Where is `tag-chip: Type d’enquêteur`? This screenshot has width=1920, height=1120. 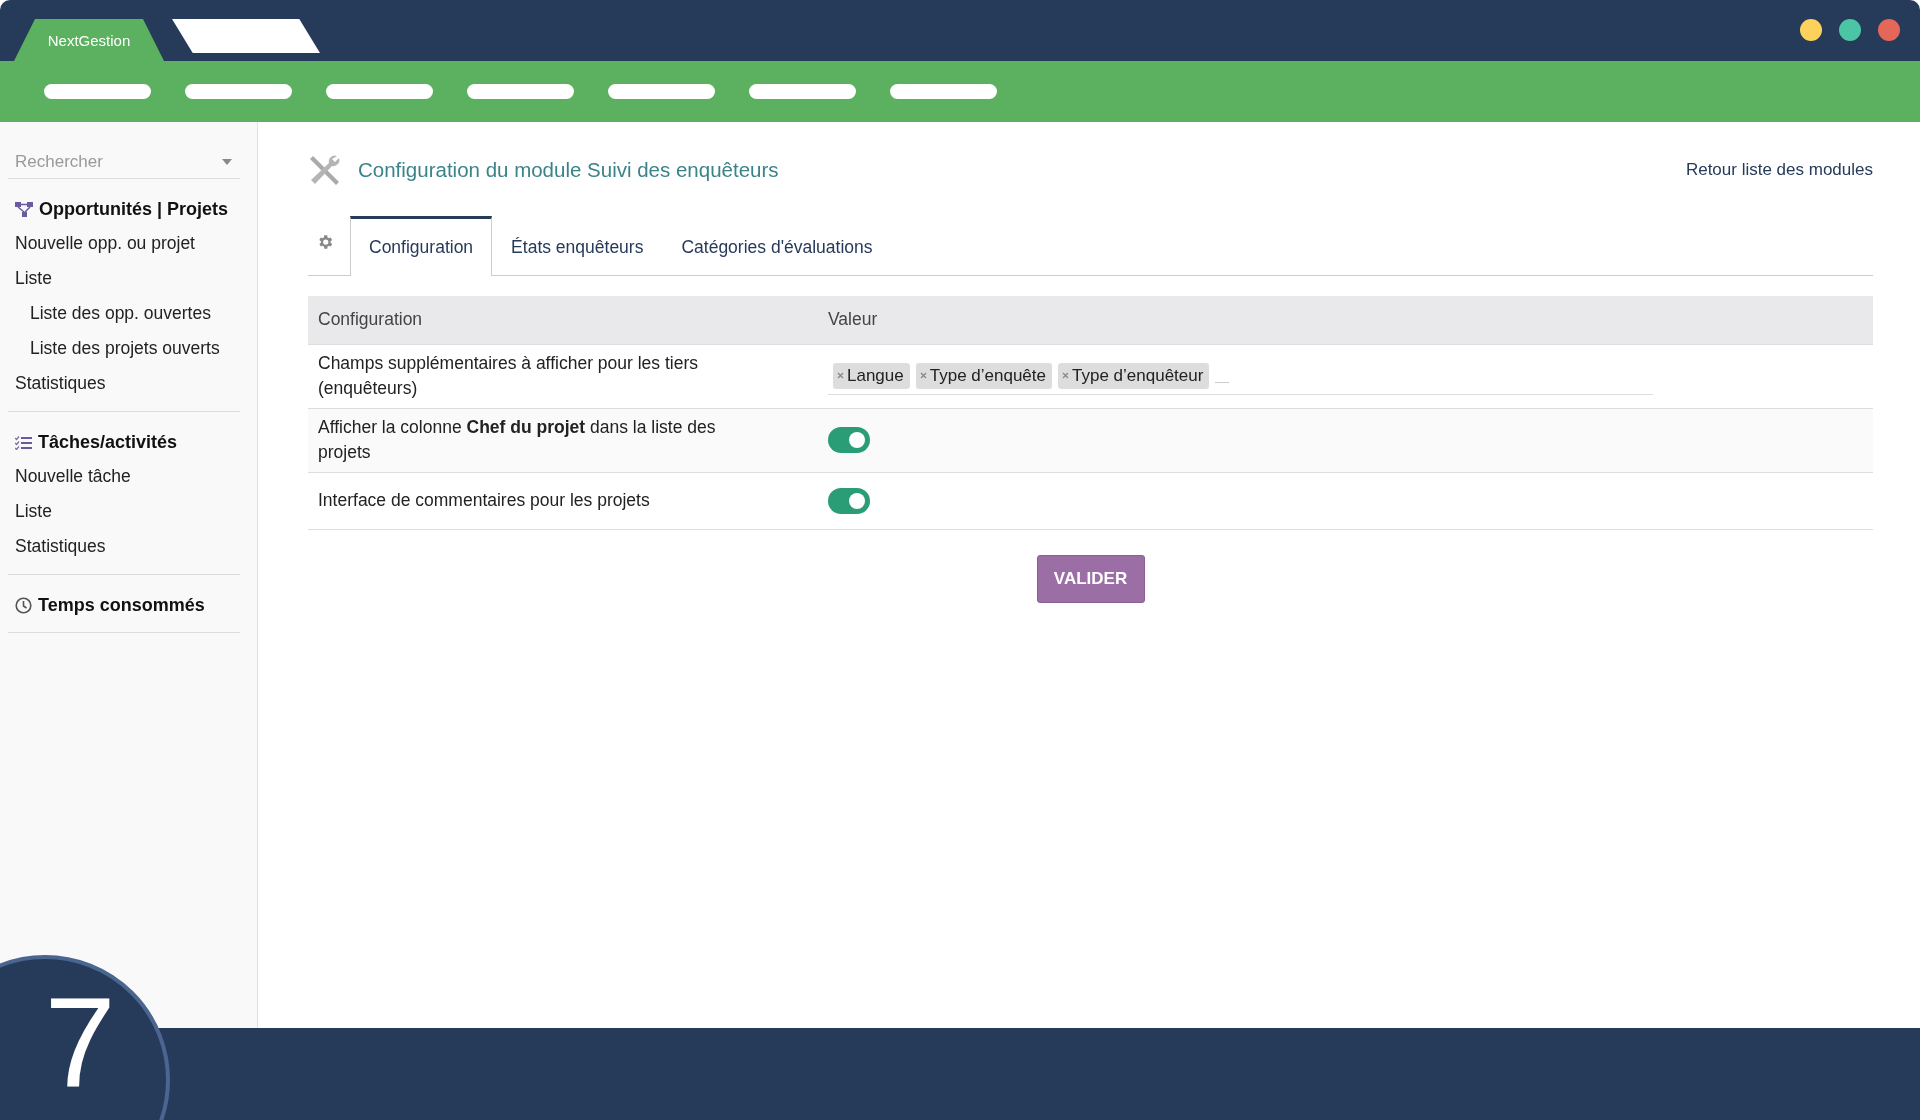
tag-chip: Type d’enquêteur is located at coordinates (1134, 376).